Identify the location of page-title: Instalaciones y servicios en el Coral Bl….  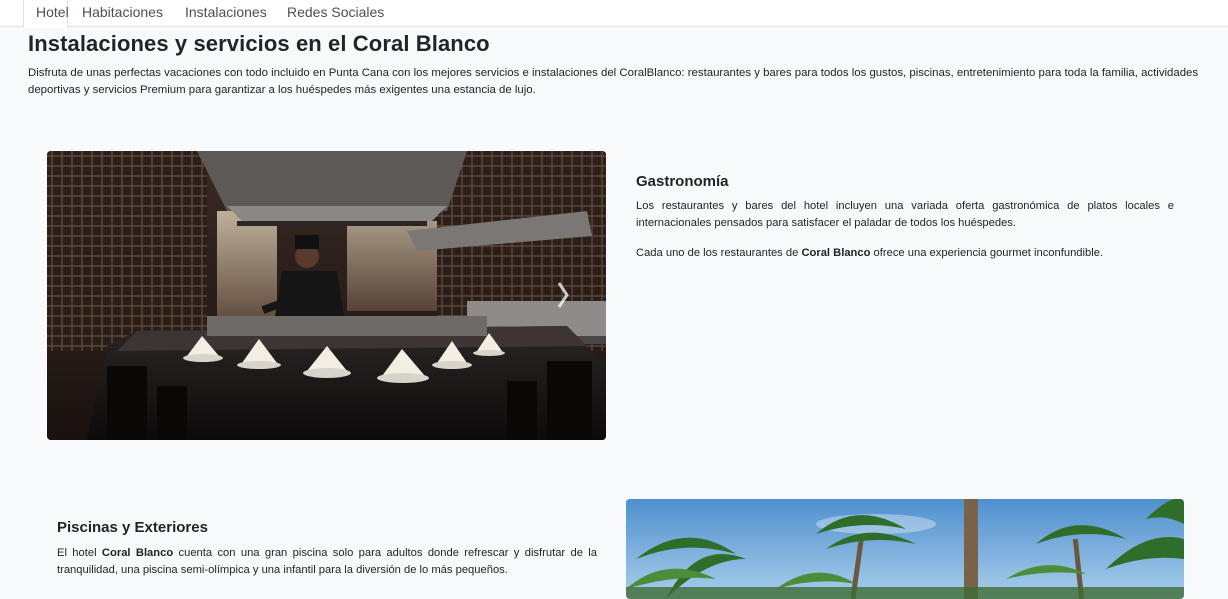
(259, 43).